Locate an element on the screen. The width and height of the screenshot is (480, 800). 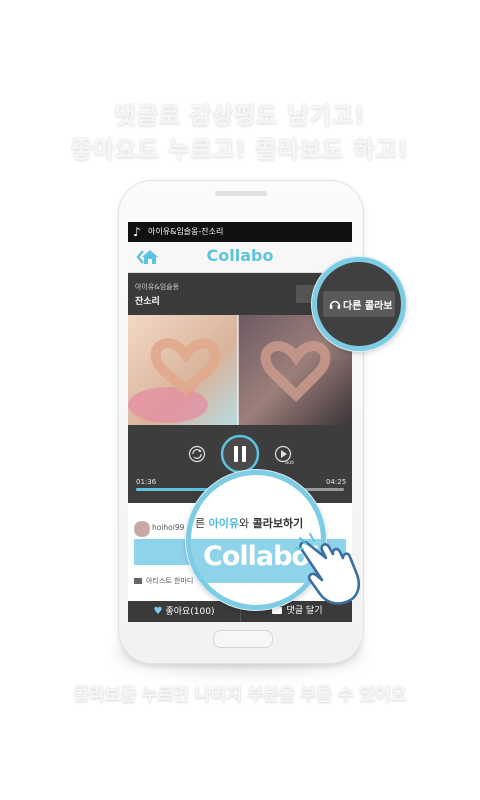
current-time: 01:36 is located at coordinates (146, 482).